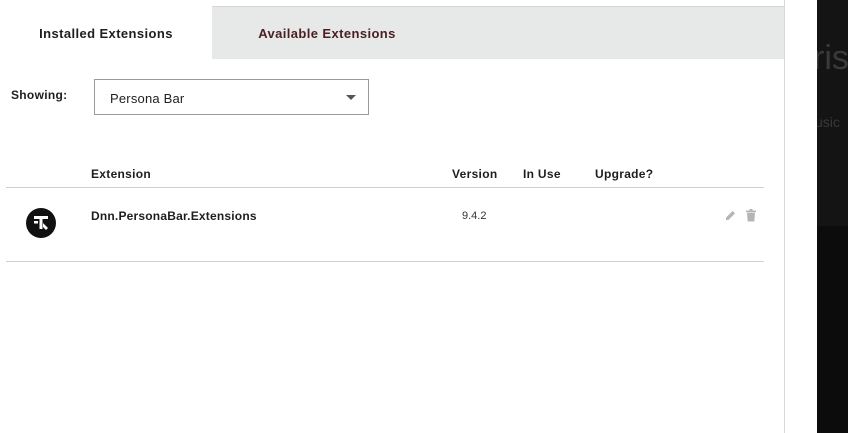  I want to click on background-page-lower, so click(832, 329).